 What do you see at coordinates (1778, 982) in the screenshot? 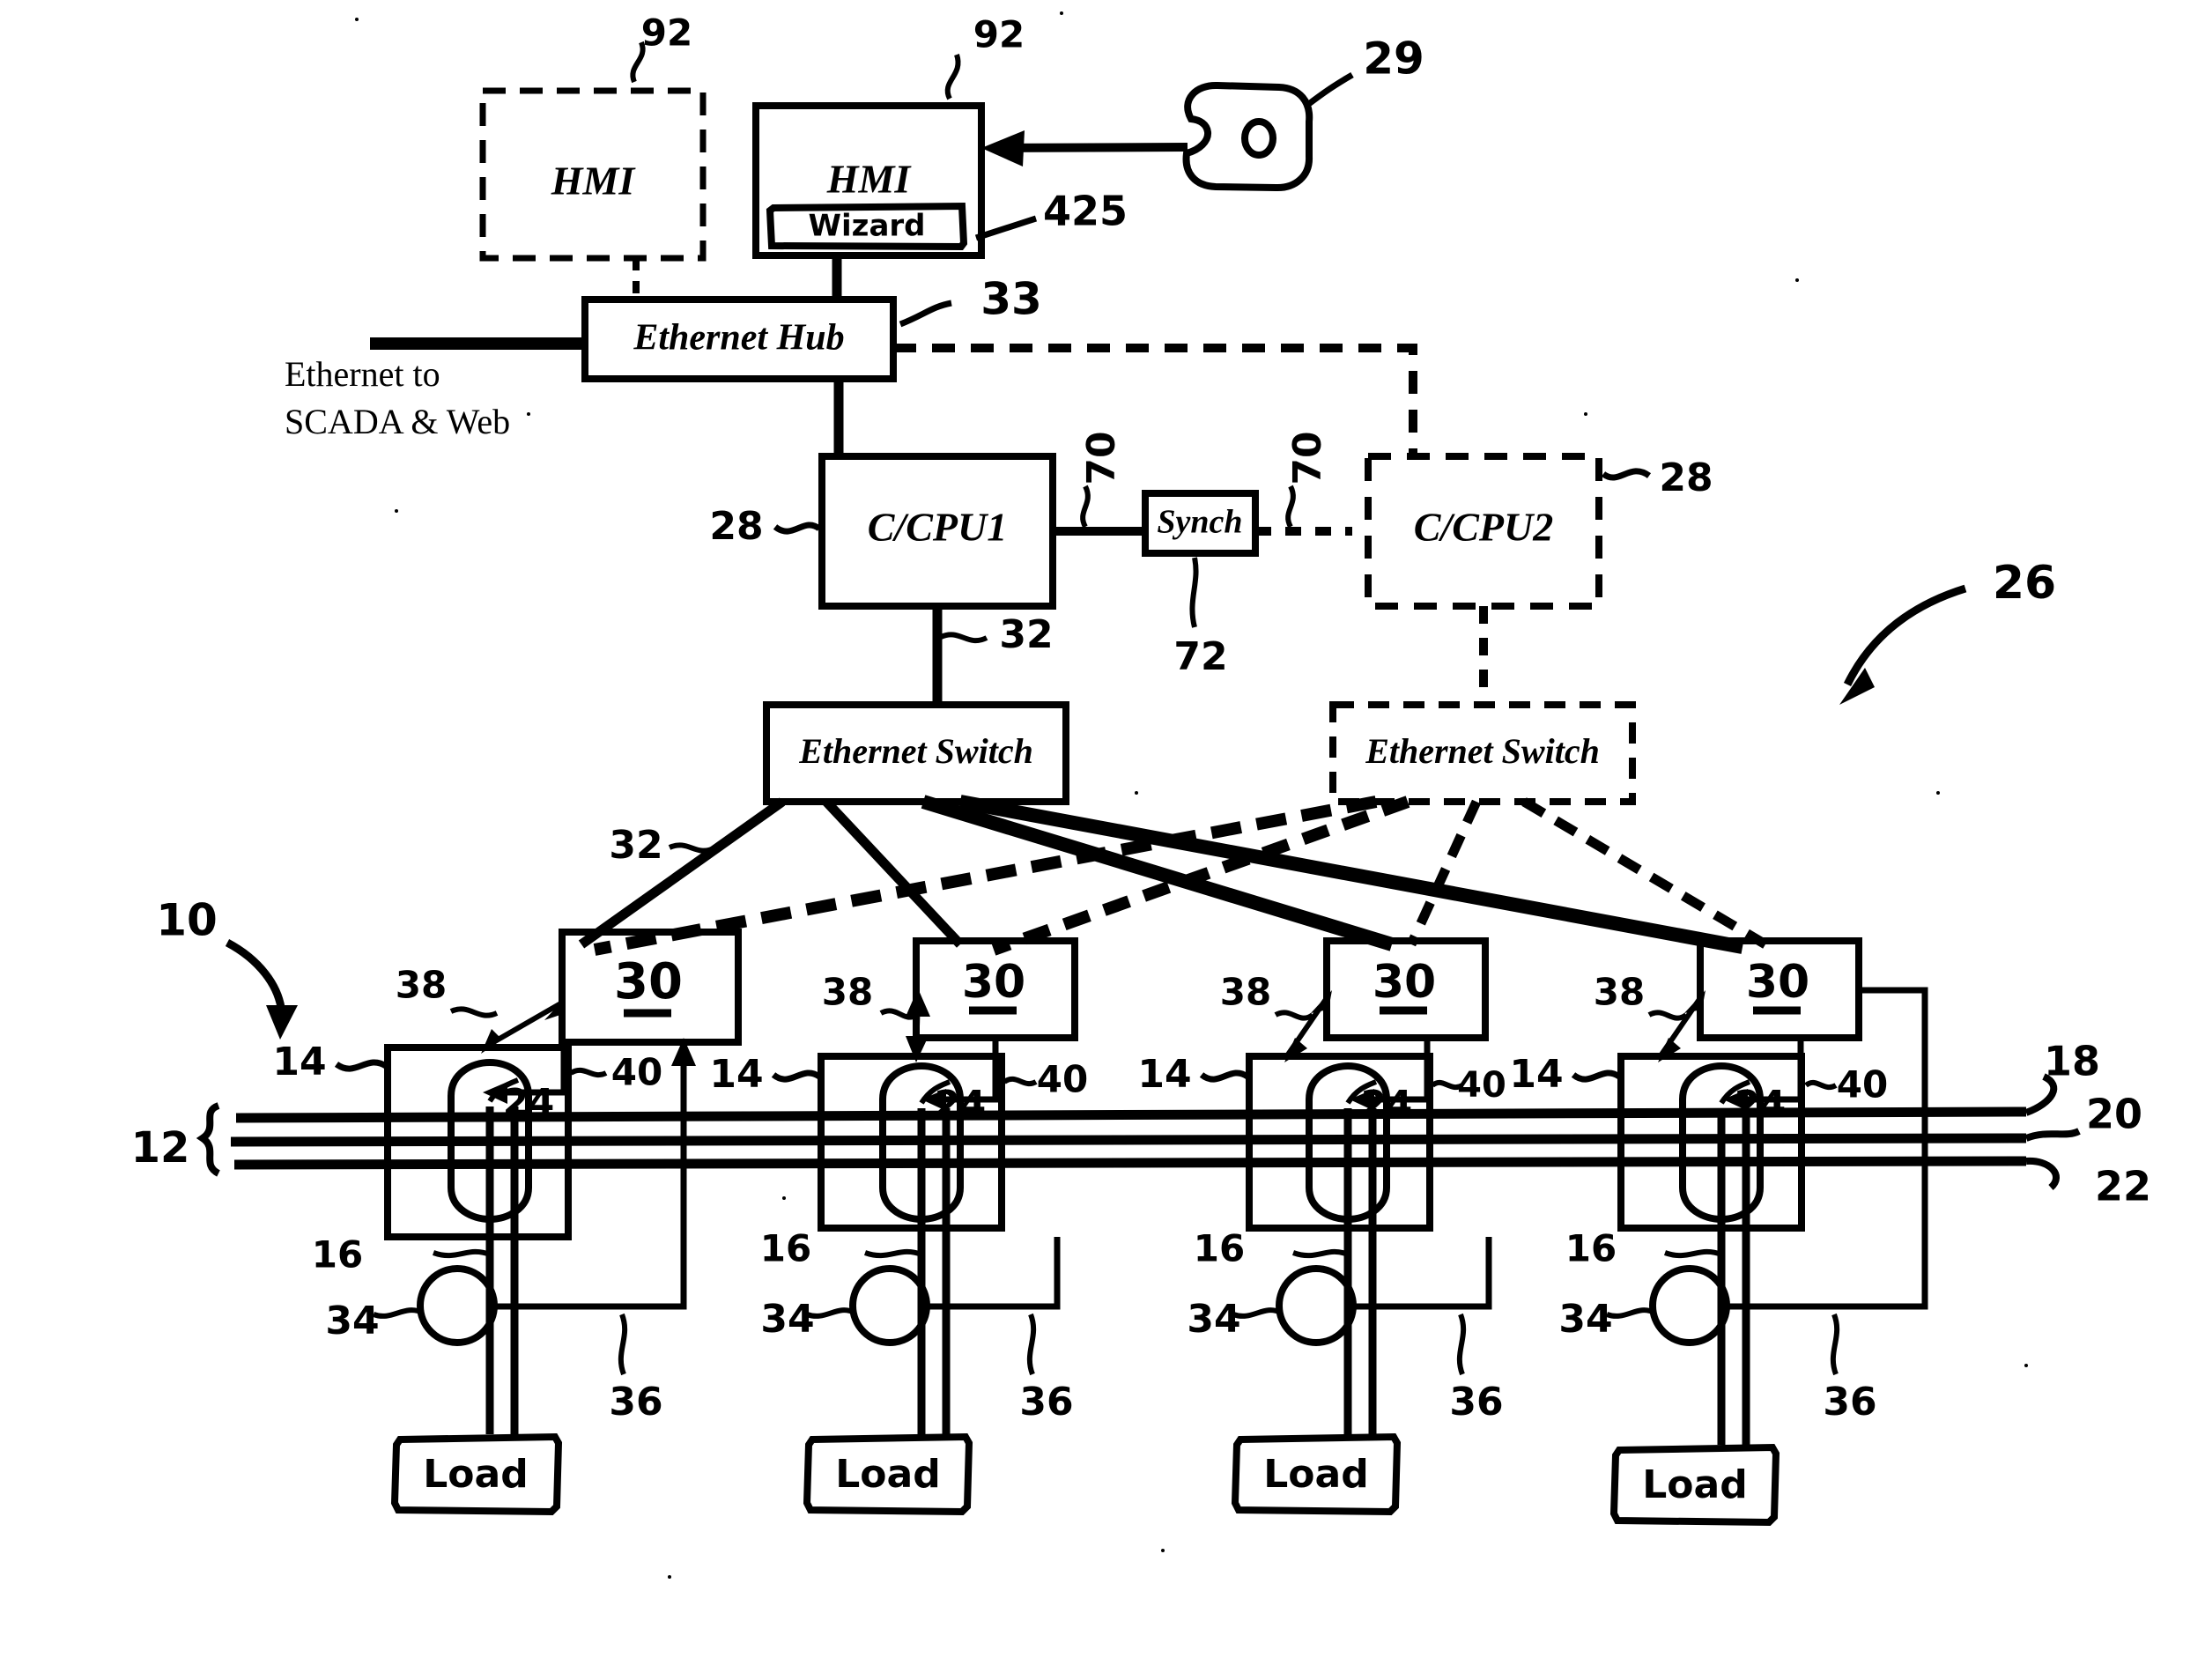
I see `controller-label-4: 30` at bounding box center [1778, 982].